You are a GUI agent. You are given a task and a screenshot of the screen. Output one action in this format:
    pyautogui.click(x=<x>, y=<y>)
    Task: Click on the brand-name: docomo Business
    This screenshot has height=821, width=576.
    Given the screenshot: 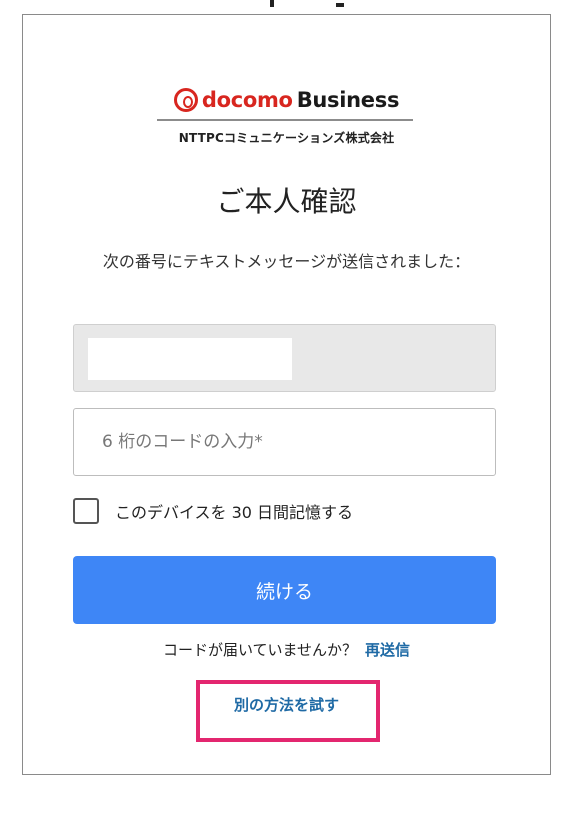 What is the action you would take?
    pyautogui.click(x=300, y=100)
    